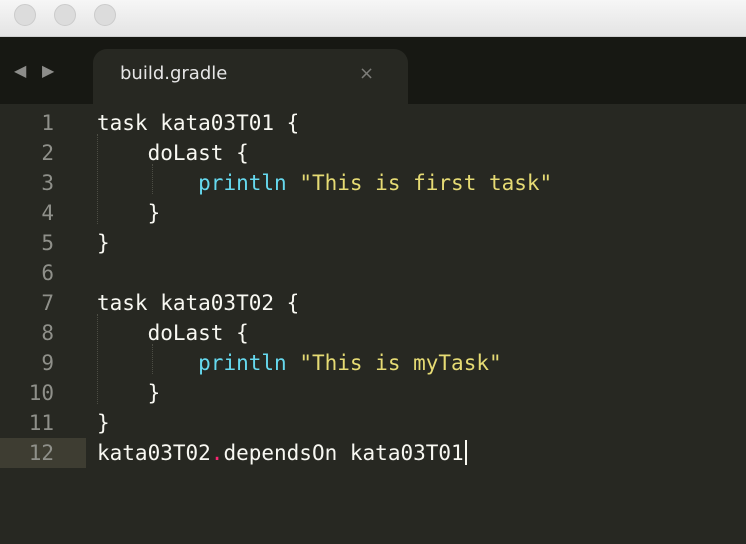 This screenshot has height=544, width=746. Describe the element at coordinates (343, 453) in the screenshot. I see `code-token: dependsOn kata03T01` at that location.